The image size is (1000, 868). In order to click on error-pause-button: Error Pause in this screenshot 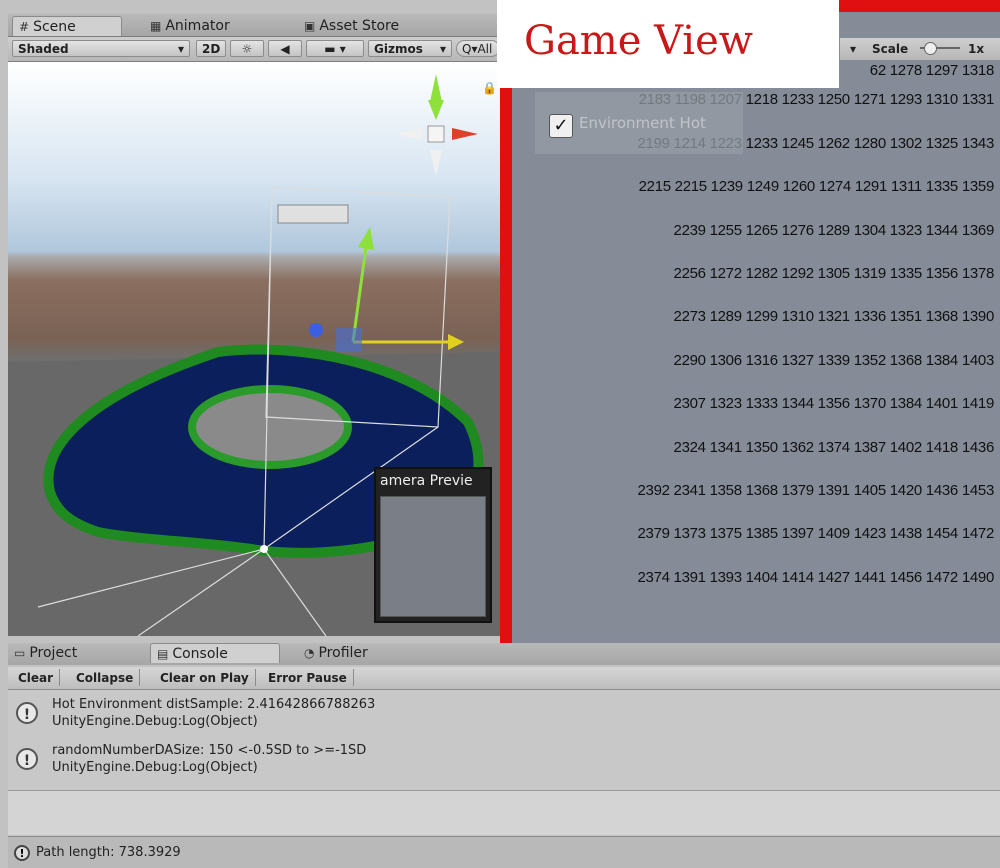, I will do `click(308, 677)`.